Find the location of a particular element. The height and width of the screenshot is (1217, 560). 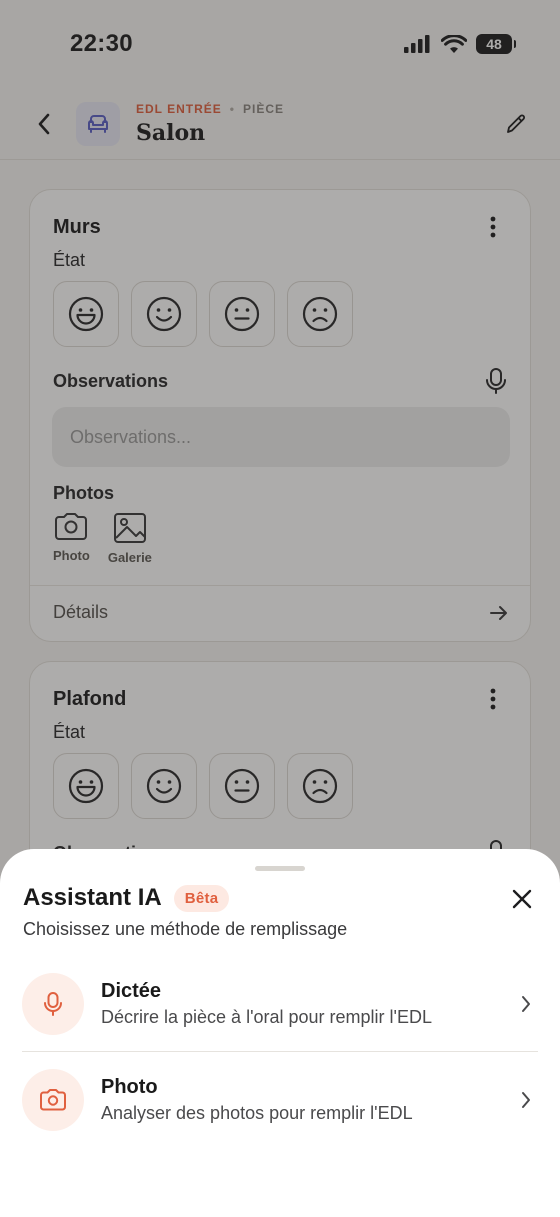

microphone-icon is located at coordinates (53, 1004).